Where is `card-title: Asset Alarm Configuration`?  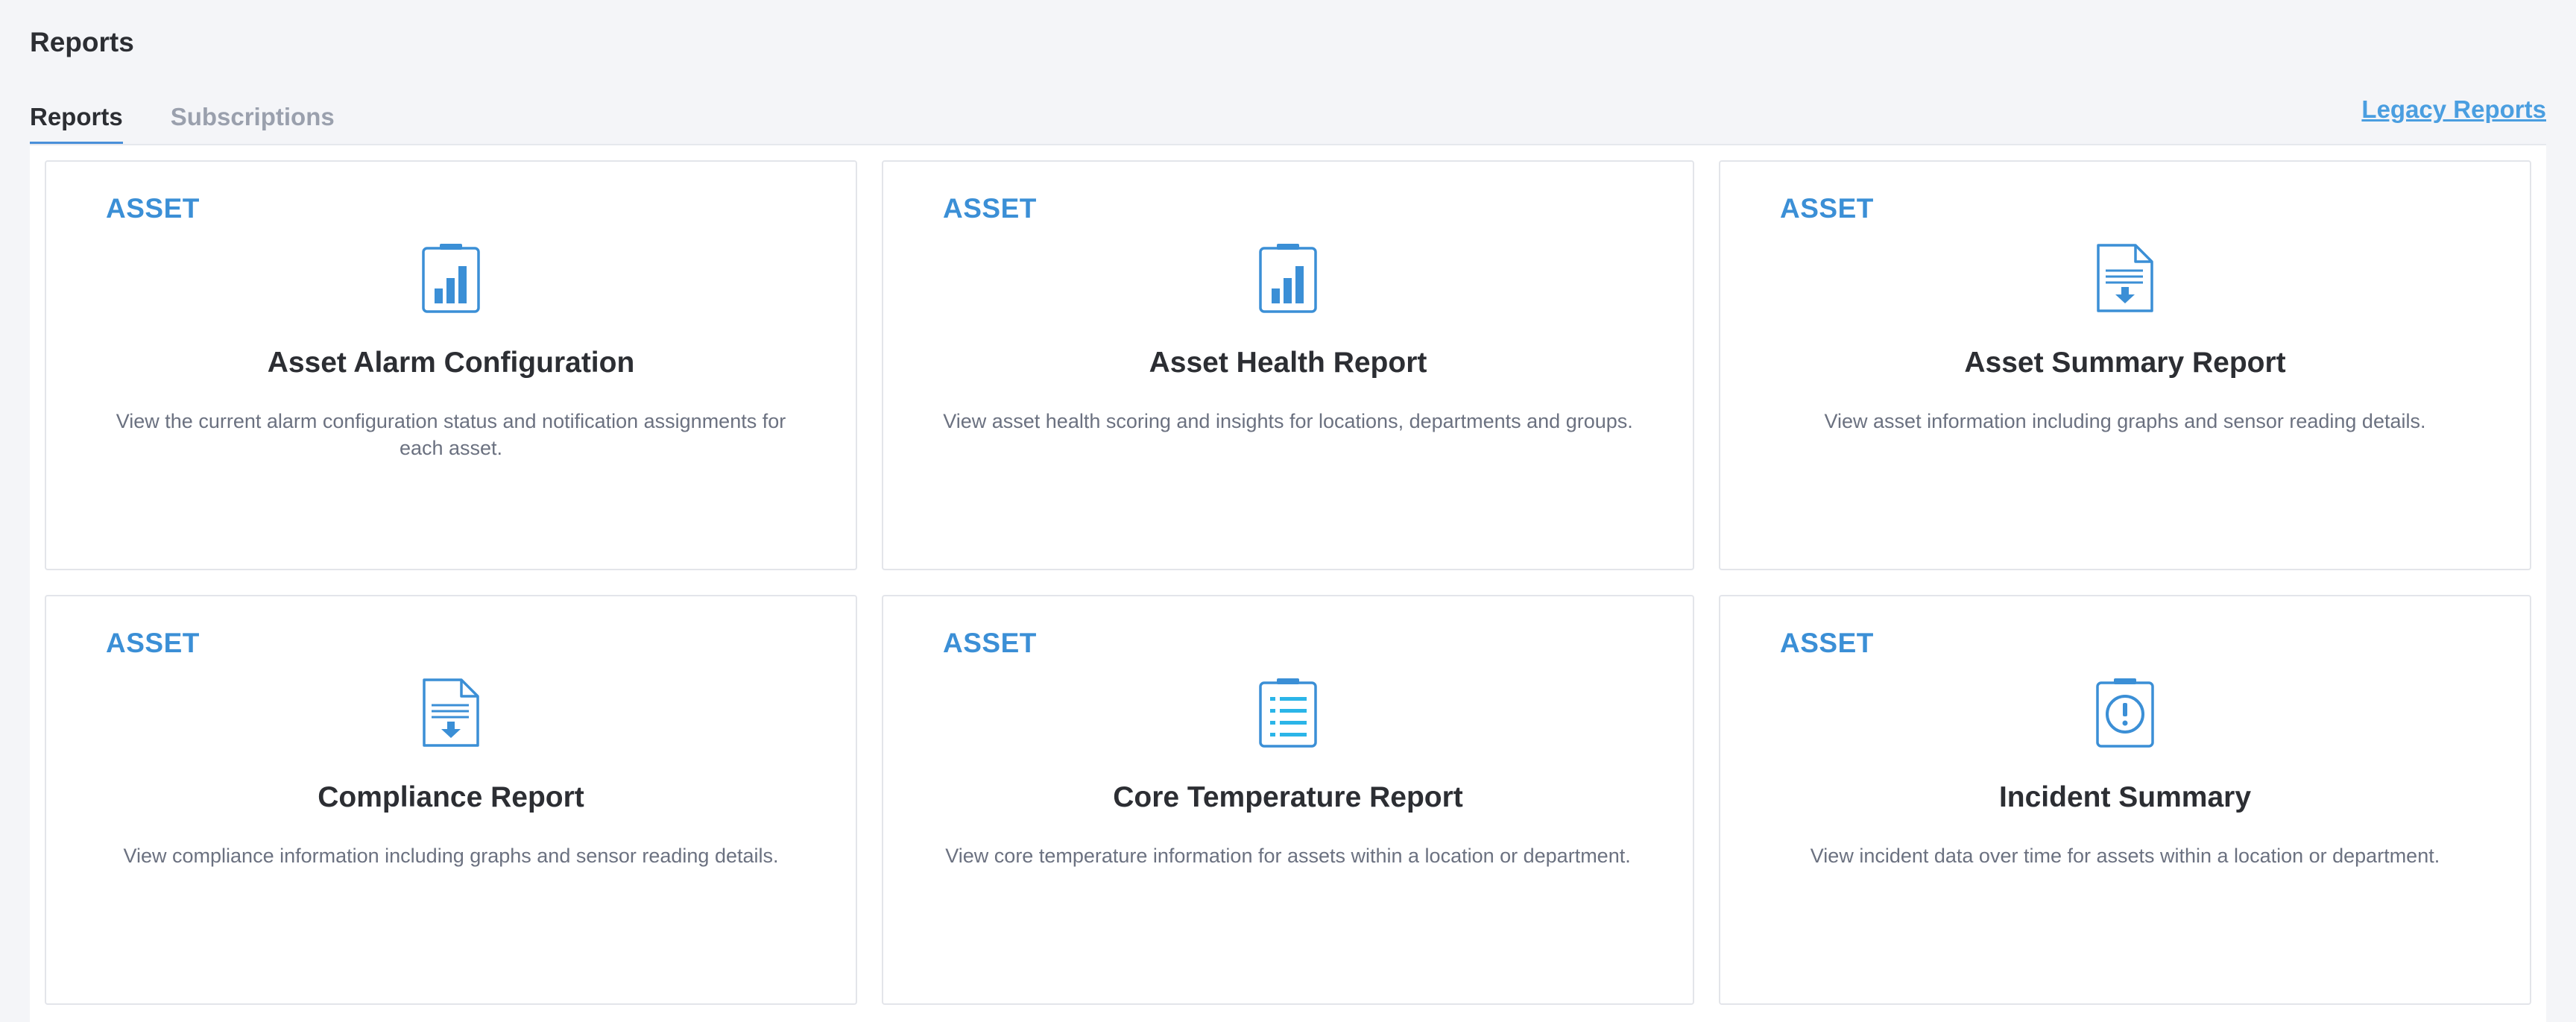 card-title: Asset Alarm Configuration is located at coordinates (451, 363).